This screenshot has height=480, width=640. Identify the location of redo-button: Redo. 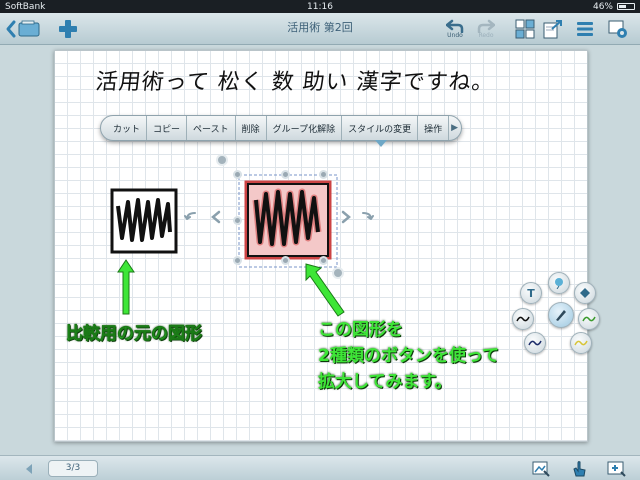
(486, 29).